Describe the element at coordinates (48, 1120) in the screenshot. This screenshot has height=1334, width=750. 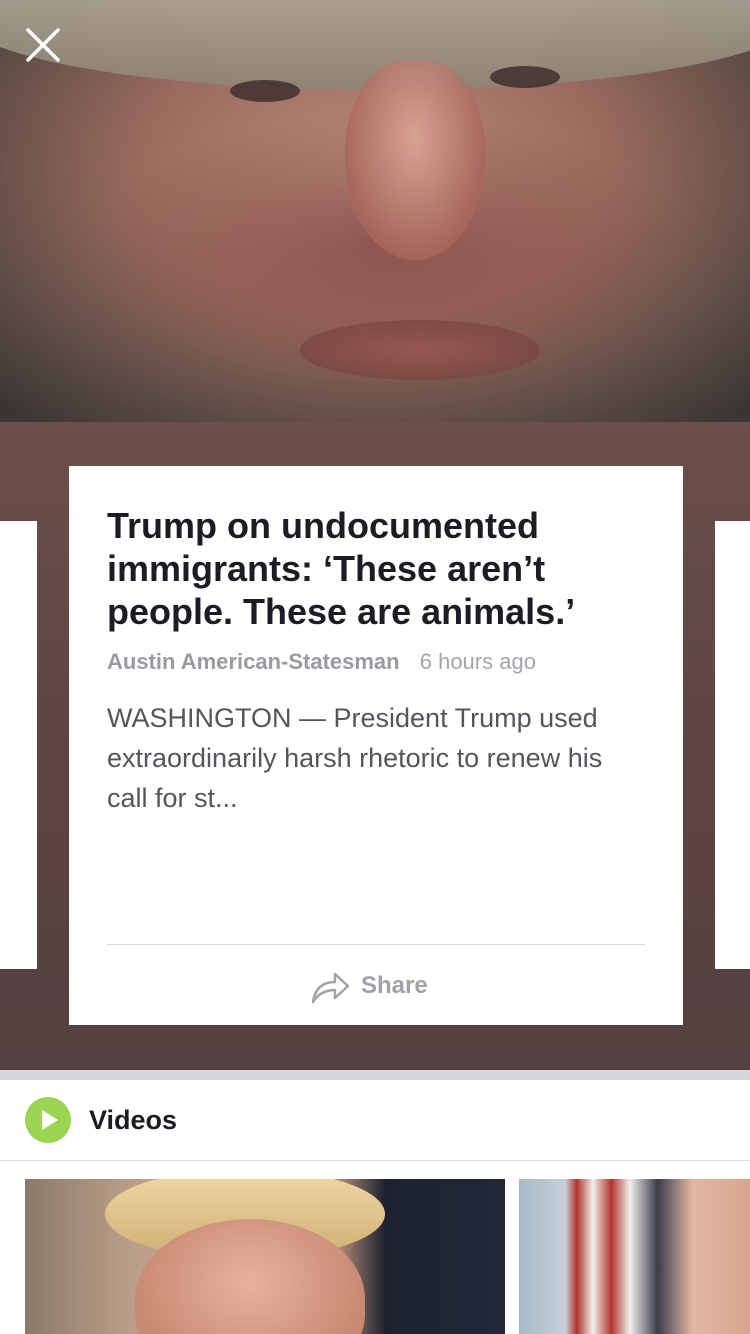
I see `play-icon` at that location.